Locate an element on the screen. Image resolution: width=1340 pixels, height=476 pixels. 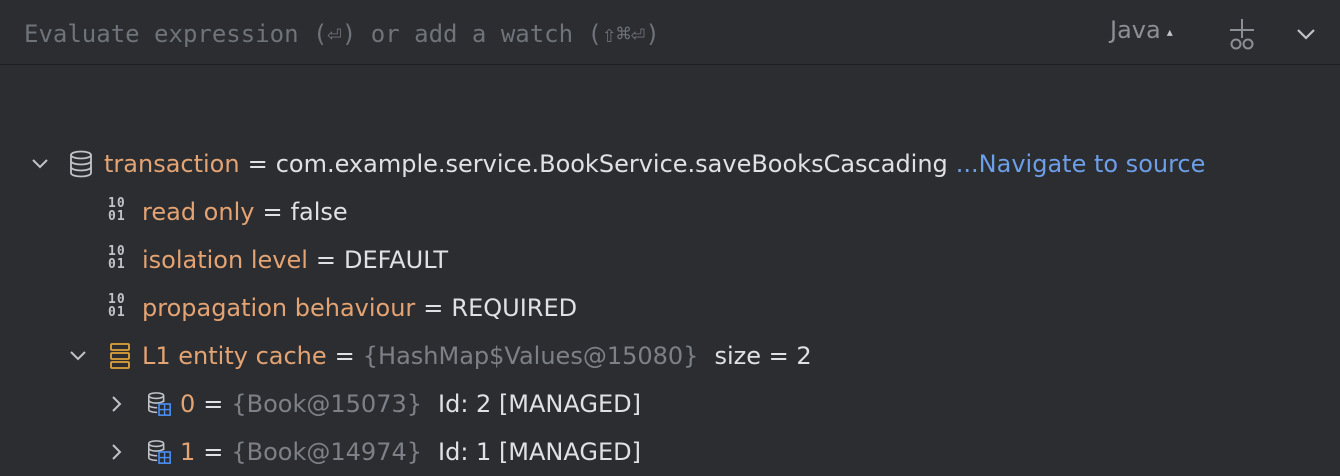
variable-name: L1 entity cache is located at coordinates (234, 356).